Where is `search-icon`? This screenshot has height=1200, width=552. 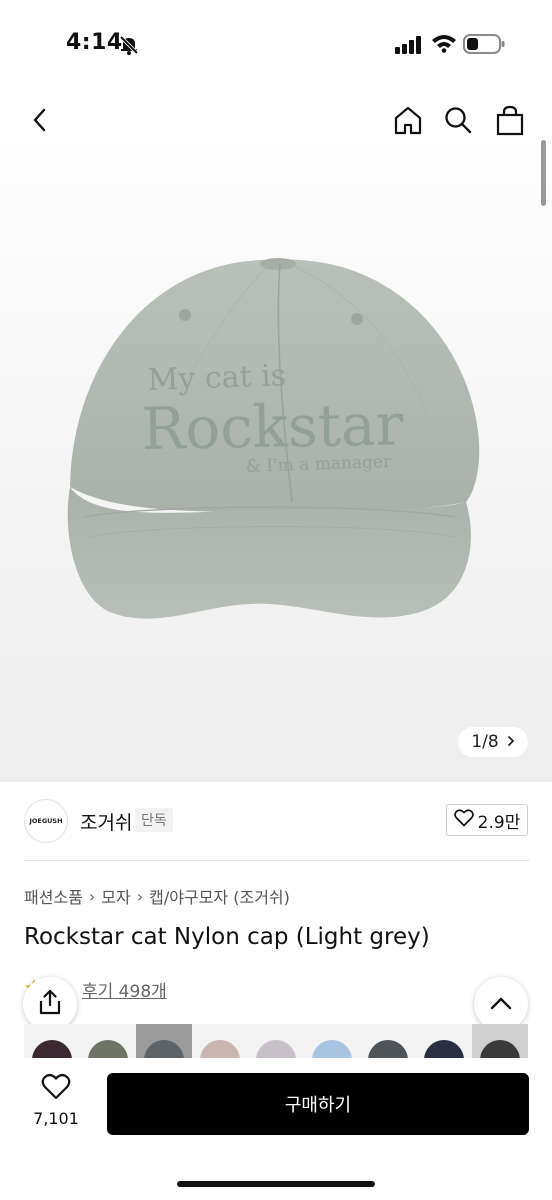 search-icon is located at coordinates (458, 122).